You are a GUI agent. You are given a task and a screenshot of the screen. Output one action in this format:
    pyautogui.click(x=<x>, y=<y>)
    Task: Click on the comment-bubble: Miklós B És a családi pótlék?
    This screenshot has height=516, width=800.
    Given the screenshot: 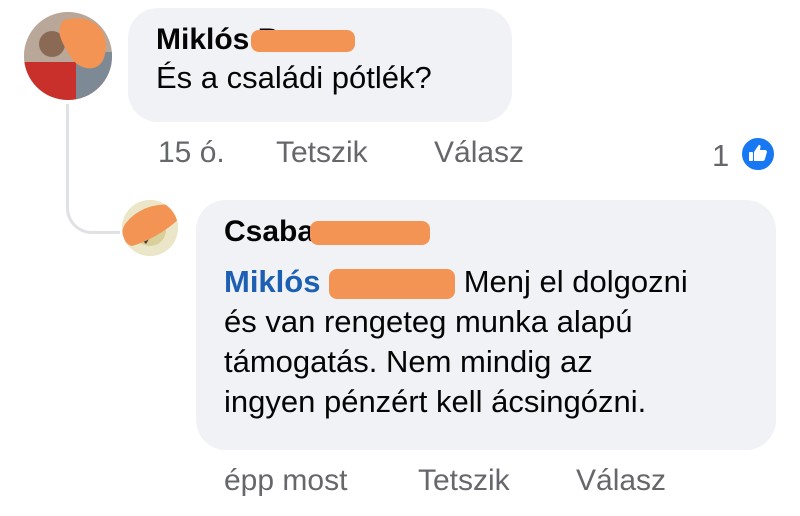 What is the action you would take?
    pyautogui.click(x=320, y=65)
    